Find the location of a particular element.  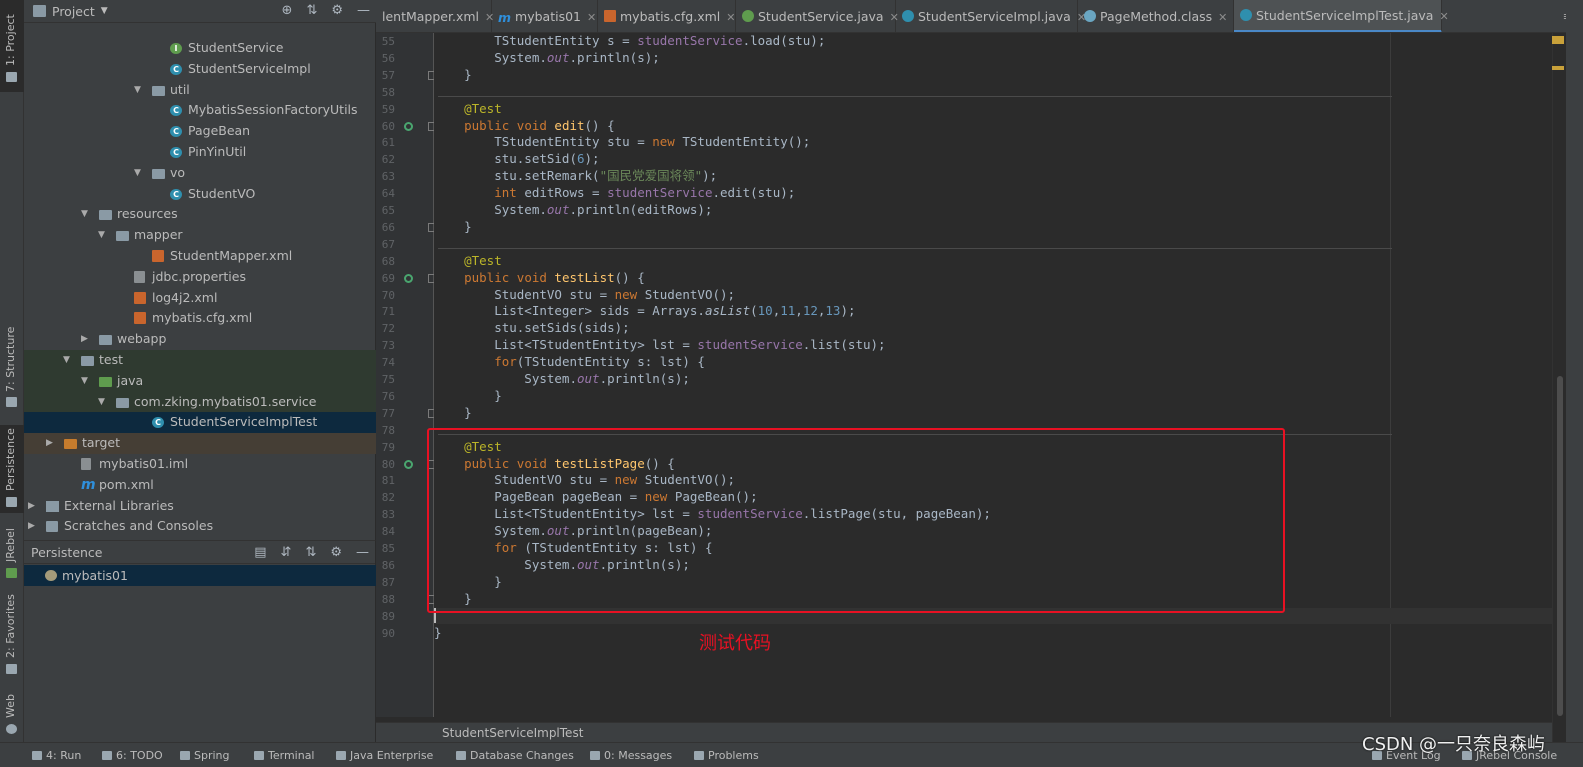

tree-item: mybatis.cfg.xml is located at coordinates (200, 318).